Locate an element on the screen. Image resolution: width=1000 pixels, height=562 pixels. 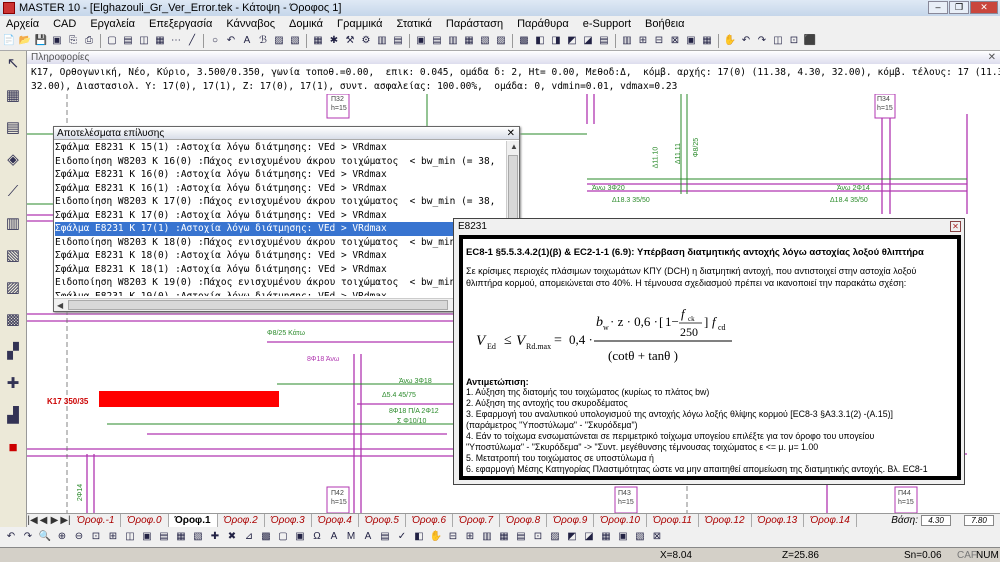
bottom-tool-25-icon: ✋ is located at coordinates (436, 537).